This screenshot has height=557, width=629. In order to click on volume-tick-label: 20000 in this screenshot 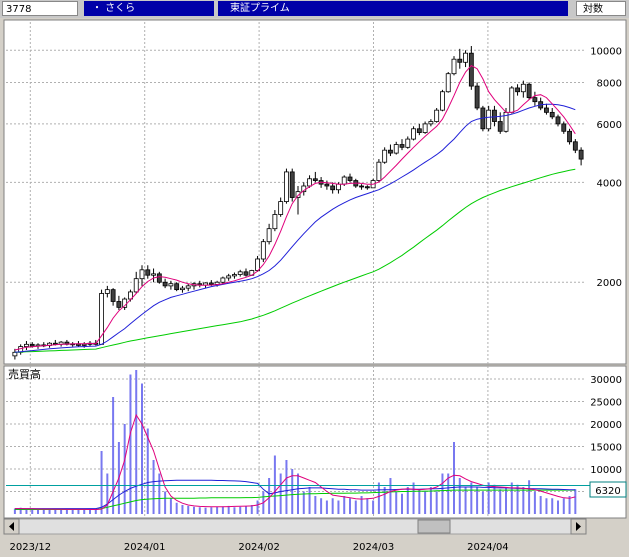, I will do `click(606, 425)`.